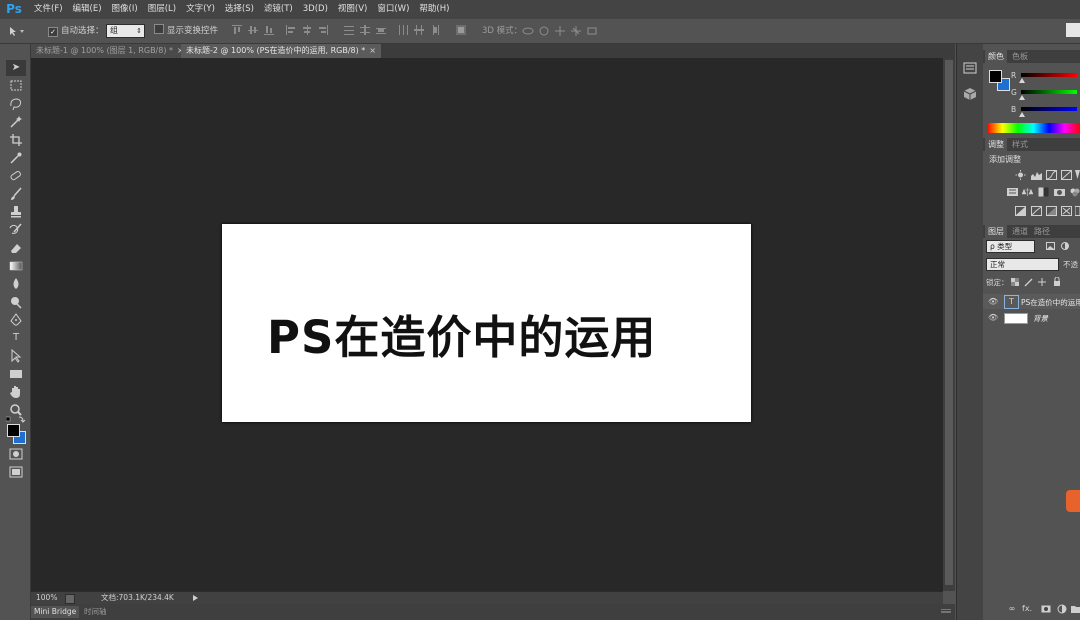  I want to click on channel-r-slider, so click(1049, 75).